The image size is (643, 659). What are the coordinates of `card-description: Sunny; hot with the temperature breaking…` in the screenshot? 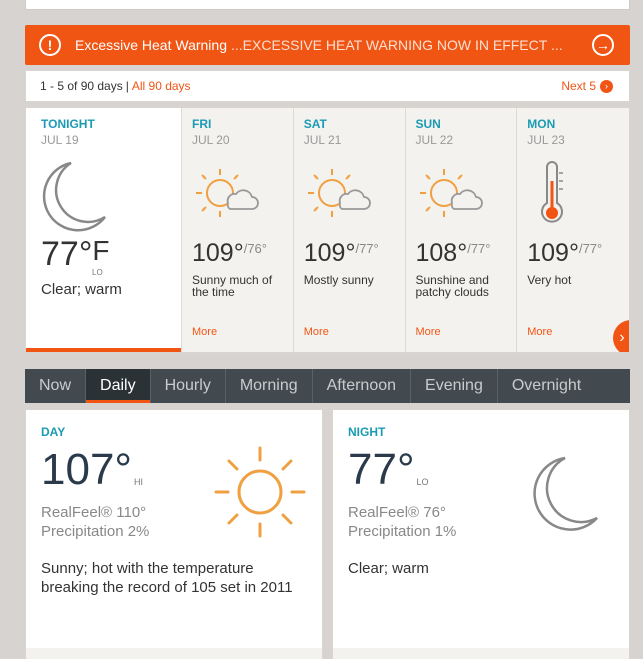 It's located at (167, 578).